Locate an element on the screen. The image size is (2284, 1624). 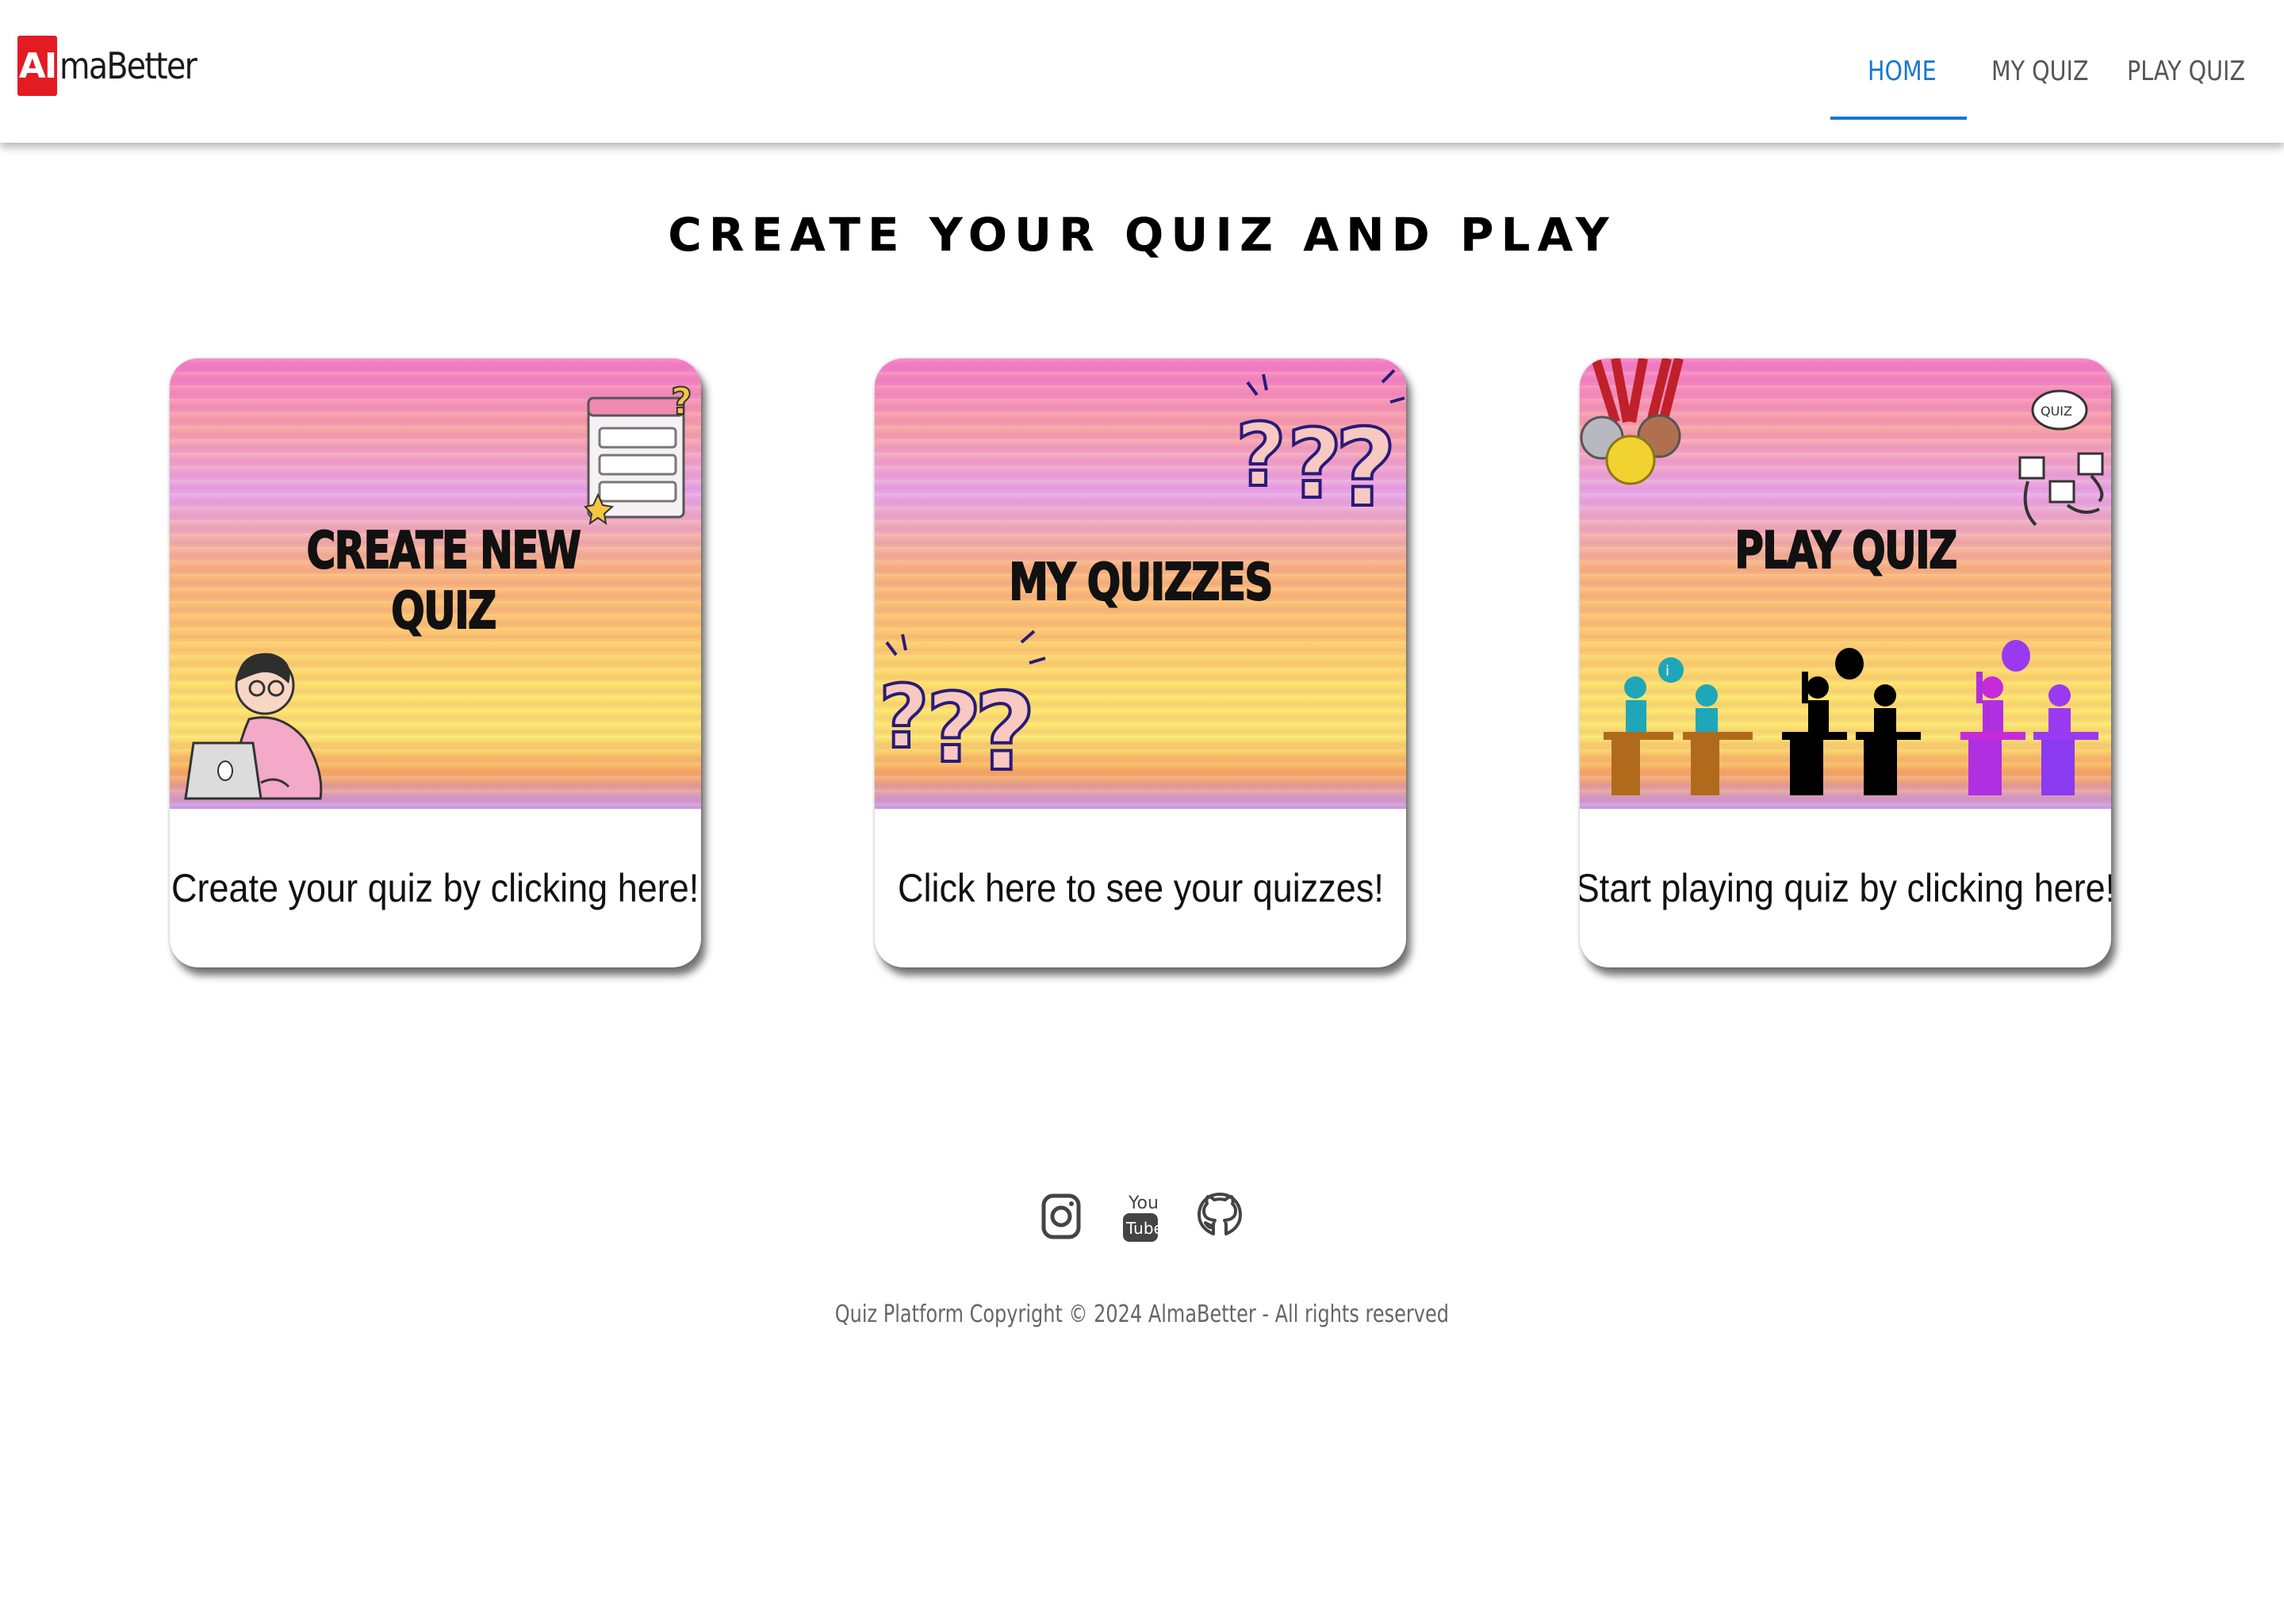
nav-my-quiz: MY QUIZ is located at coordinates (2040, 71).